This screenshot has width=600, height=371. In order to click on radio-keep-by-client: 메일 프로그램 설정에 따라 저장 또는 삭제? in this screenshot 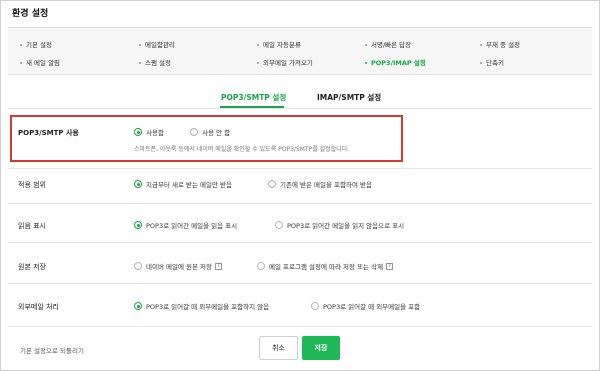, I will do `click(325, 266)`.